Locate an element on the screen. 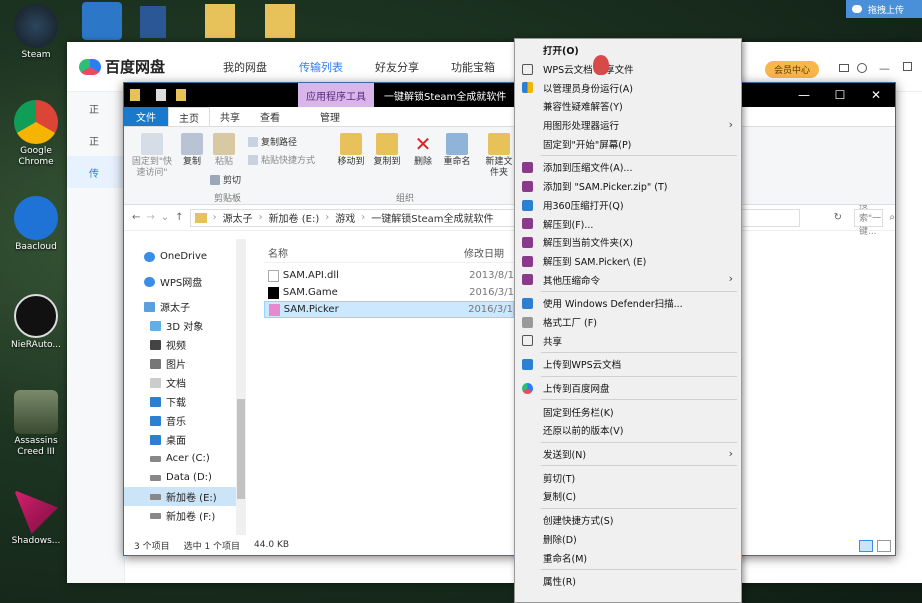  baidu-nav-my-disk: 我的网盘 is located at coordinates (245, 67).